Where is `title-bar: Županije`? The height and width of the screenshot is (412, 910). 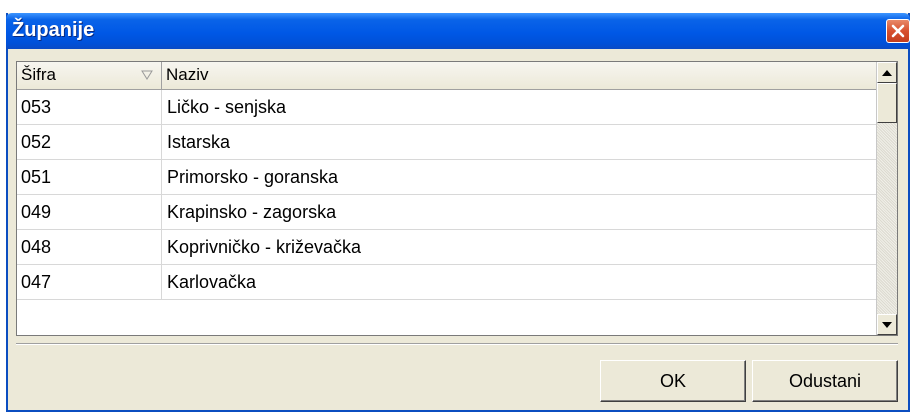
title-bar: Županije is located at coordinates (458, 31).